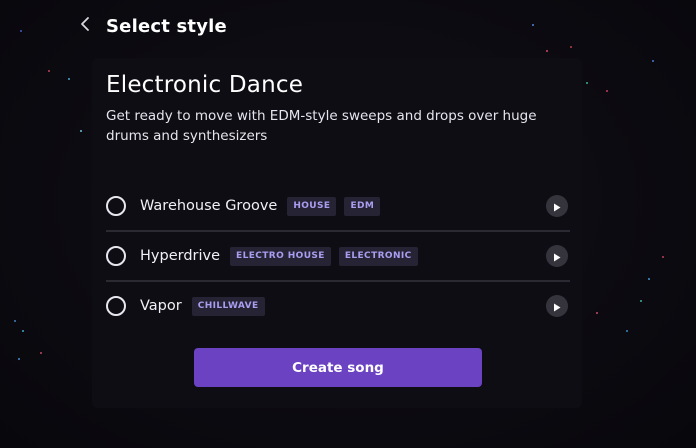  I want to click on style-name: Hyperdrive, so click(180, 256).